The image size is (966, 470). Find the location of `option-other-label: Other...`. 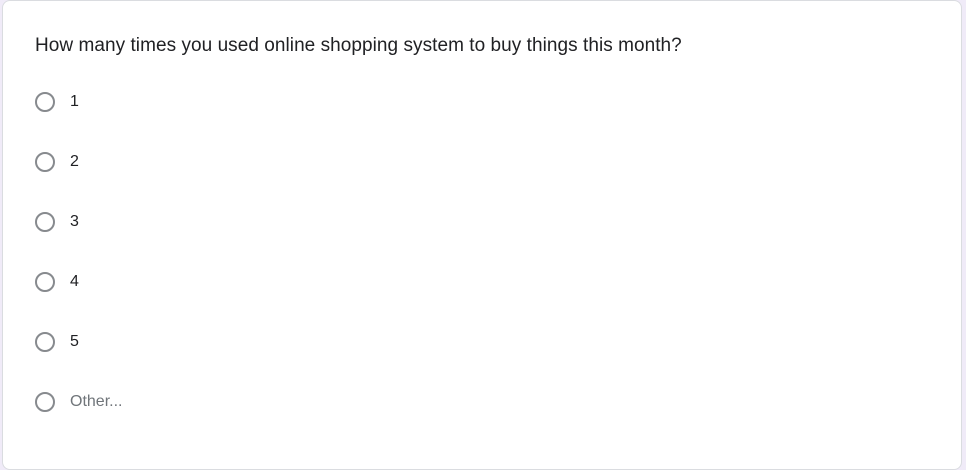

option-other-label: Other... is located at coordinates (96, 401).